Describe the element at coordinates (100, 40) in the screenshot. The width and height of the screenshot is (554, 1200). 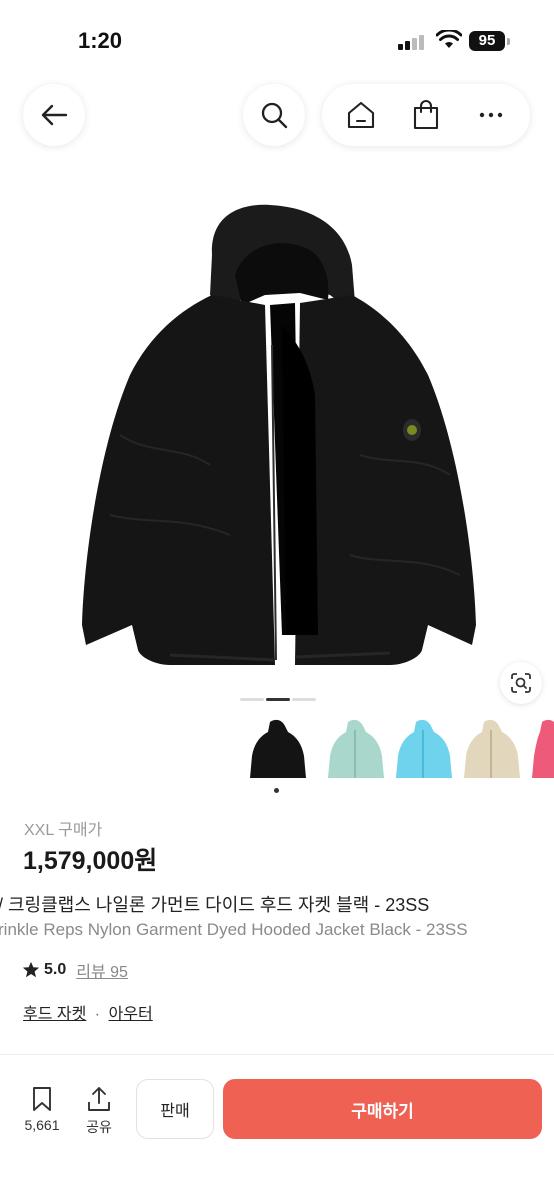
I see `status-time: 1:20` at that location.